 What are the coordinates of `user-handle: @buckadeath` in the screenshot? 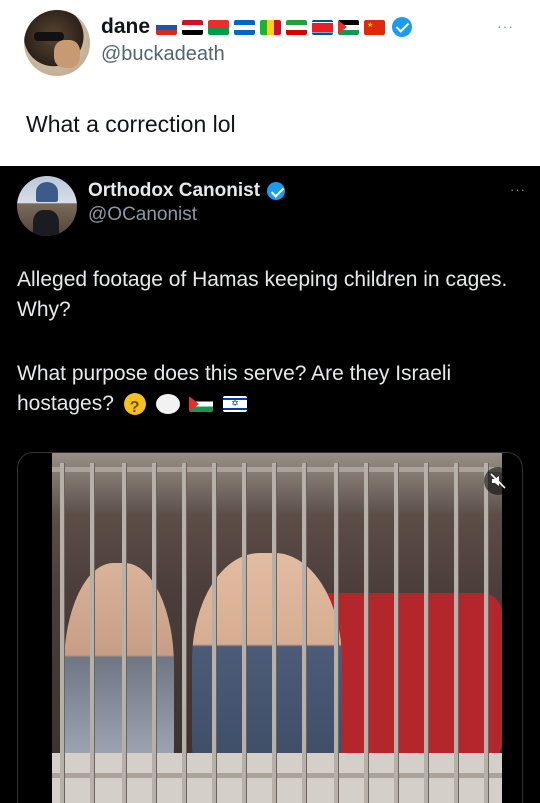 It's located at (163, 54).